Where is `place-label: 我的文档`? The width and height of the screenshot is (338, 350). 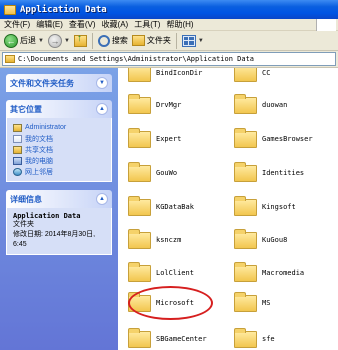
place-label: 我的文档 is located at coordinates (39, 139).